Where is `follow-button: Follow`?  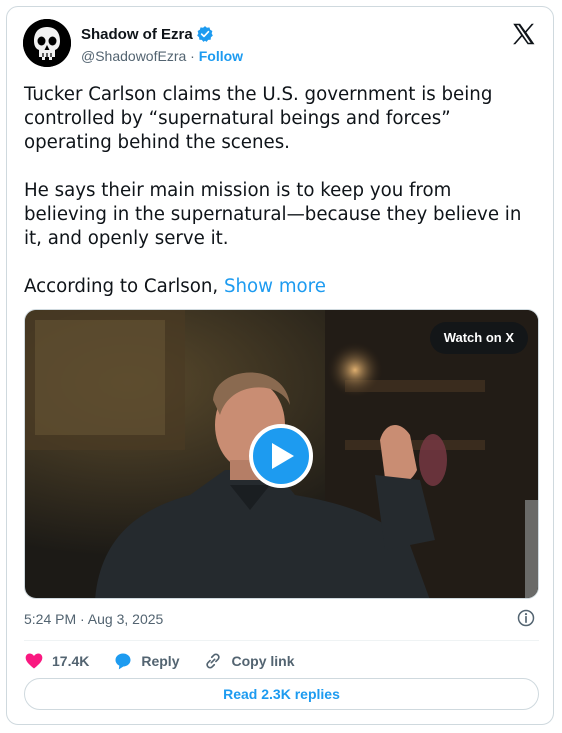 follow-button: Follow is located at coordinates (221, 56).